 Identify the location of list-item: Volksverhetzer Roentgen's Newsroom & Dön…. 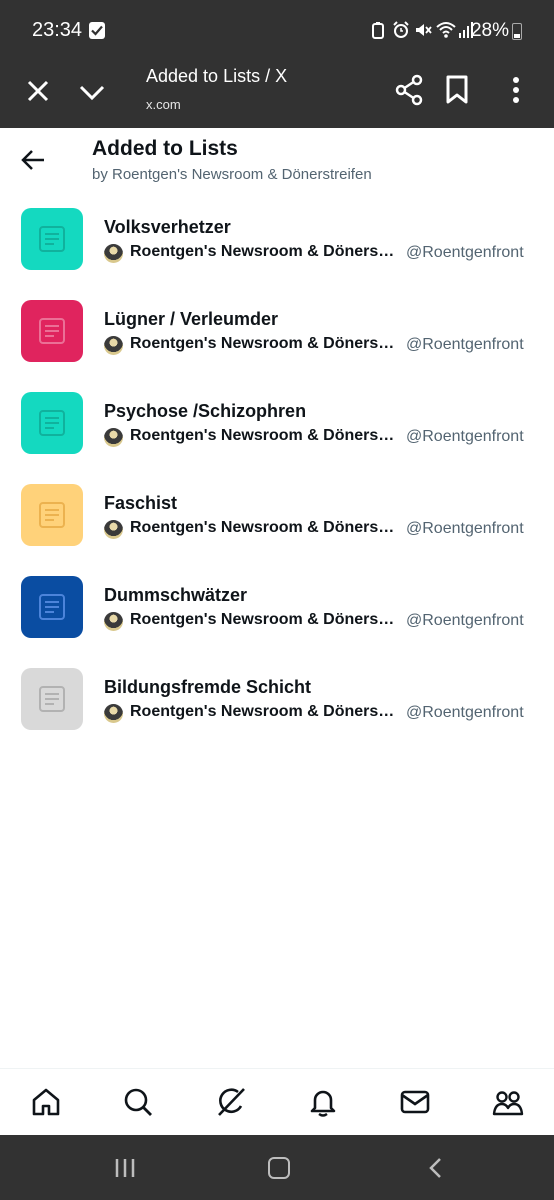
(277, 238).